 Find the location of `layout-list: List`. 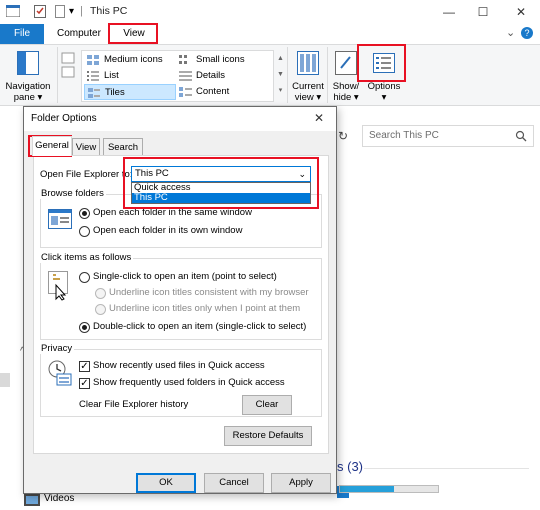

layout-list: List is located at coordinates (130, 76).